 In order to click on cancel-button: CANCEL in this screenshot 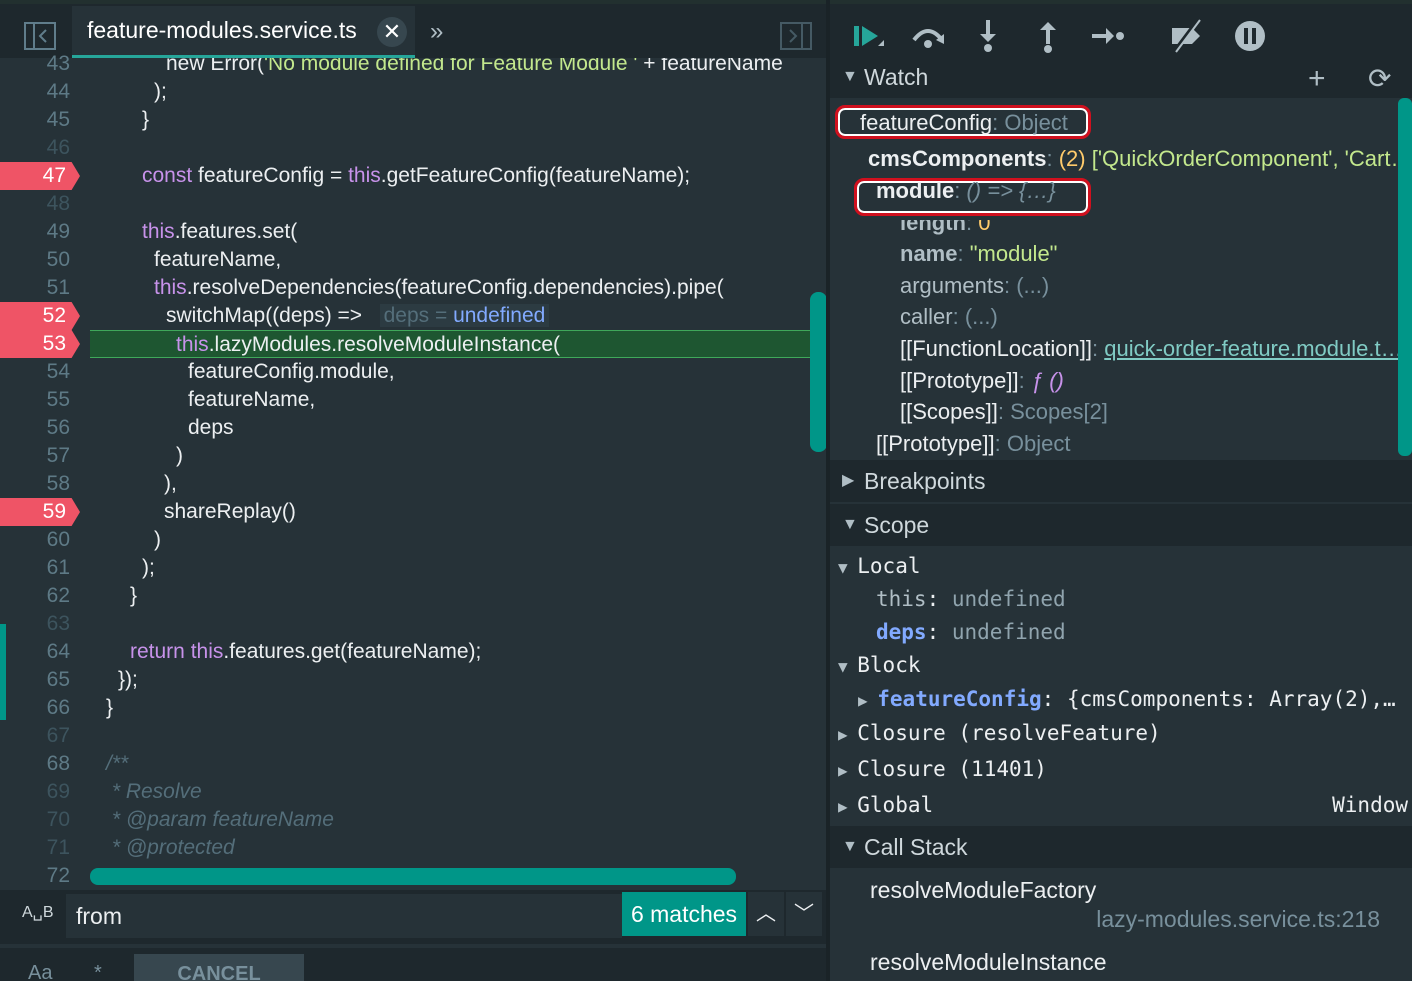, I will do `click(219, 967)`.